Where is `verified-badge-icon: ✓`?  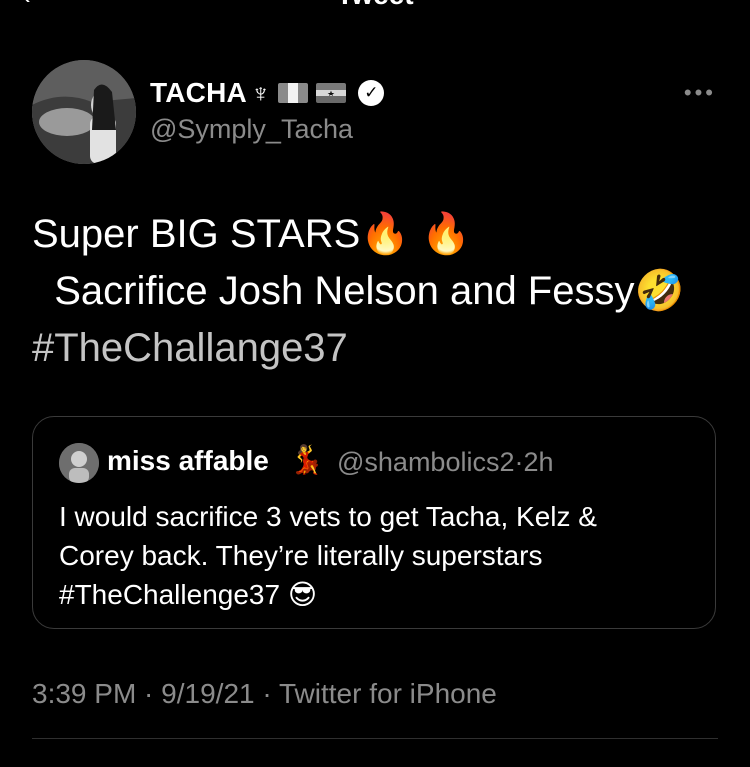
verified-badge-icon: ✓ is located at coordinates (371, 93).